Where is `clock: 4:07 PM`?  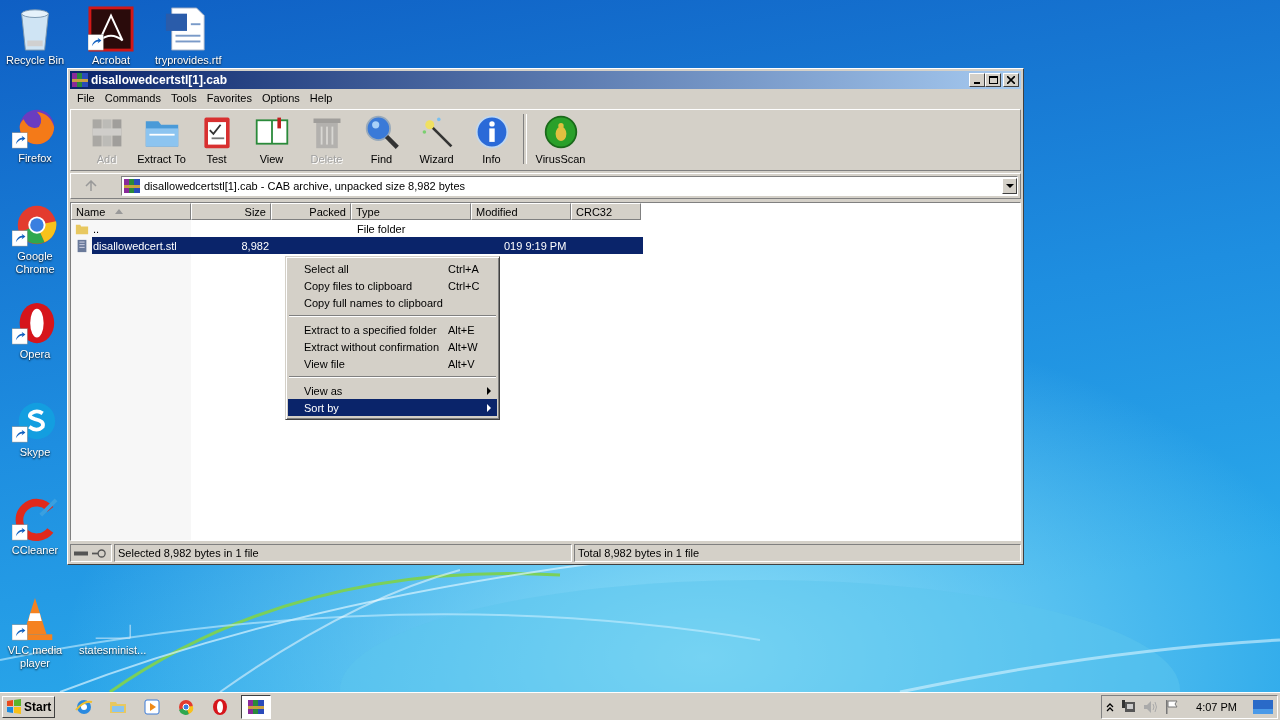
clock: 4:07 PM is located at coordinates (1216, 706).